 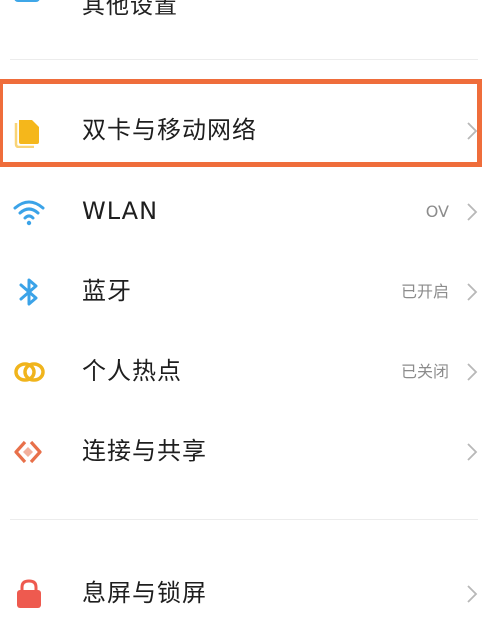 I want to click on hotspot-icon, so click(x=29, y=372).